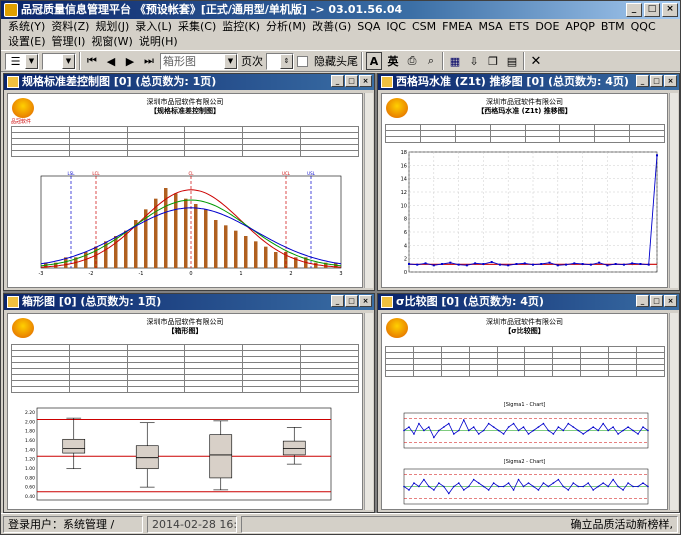 This screenshot has width=681, height=535. Describe the element at coordinates (240, 274) in the screenshot. I see `x-tick-label: 1` at that location.